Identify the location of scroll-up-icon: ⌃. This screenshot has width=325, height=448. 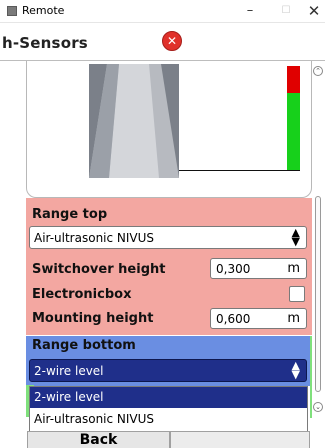
(318, 71).